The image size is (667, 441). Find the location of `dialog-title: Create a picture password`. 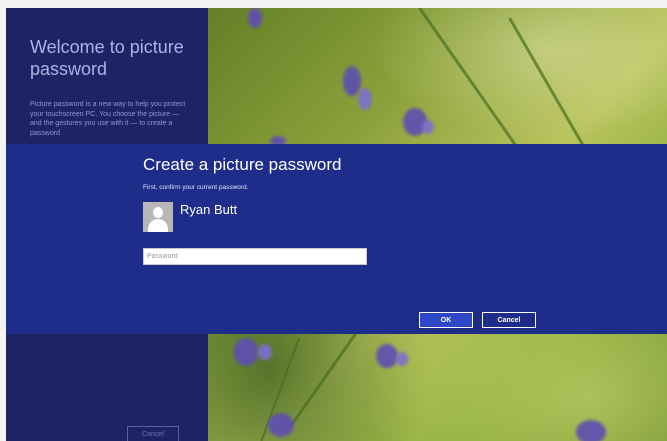

dialog-title: Create a picture password is located at coordinates (242, 164).